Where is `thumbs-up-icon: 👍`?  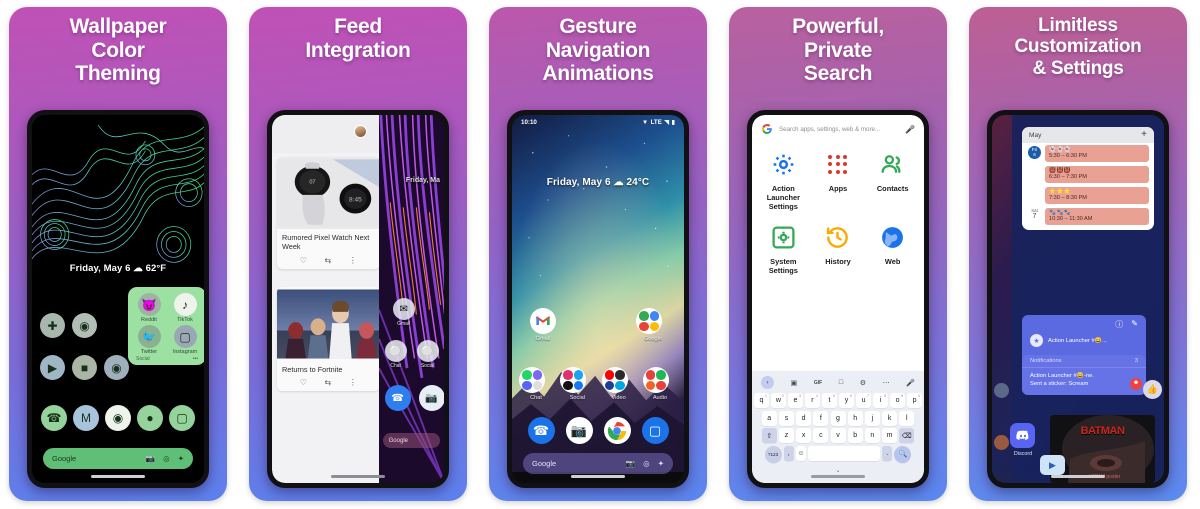
thumbs-up-icon: 👍 is located at coordinates (1152, 389).